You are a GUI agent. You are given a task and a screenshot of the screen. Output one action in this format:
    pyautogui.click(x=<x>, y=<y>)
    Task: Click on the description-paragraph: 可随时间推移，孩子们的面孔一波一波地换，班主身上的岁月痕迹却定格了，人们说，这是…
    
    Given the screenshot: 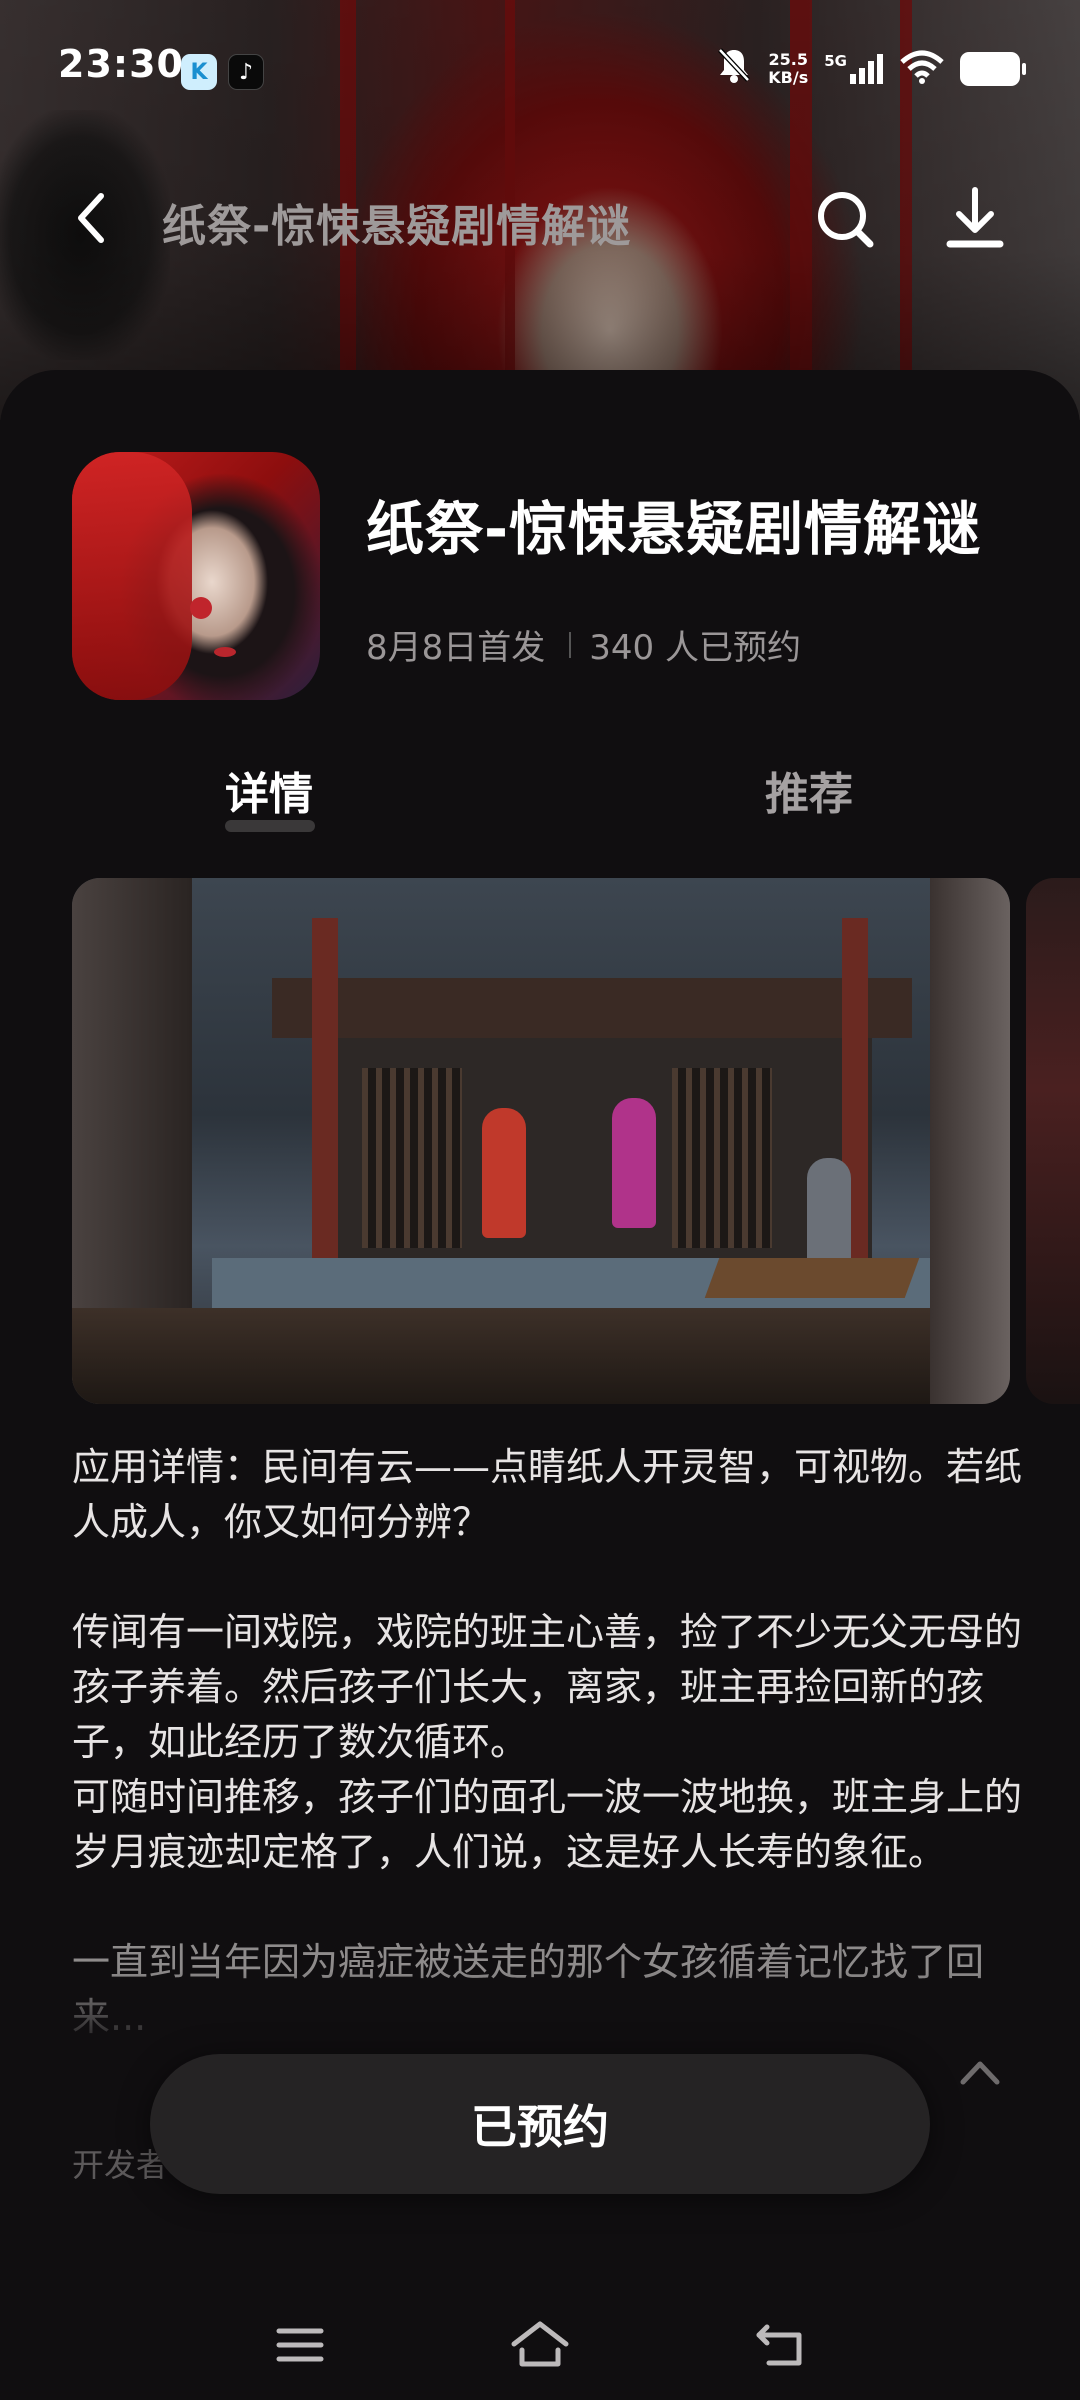 What is the action you would take?
    pyautogui.click(x=547, y=1824)
    